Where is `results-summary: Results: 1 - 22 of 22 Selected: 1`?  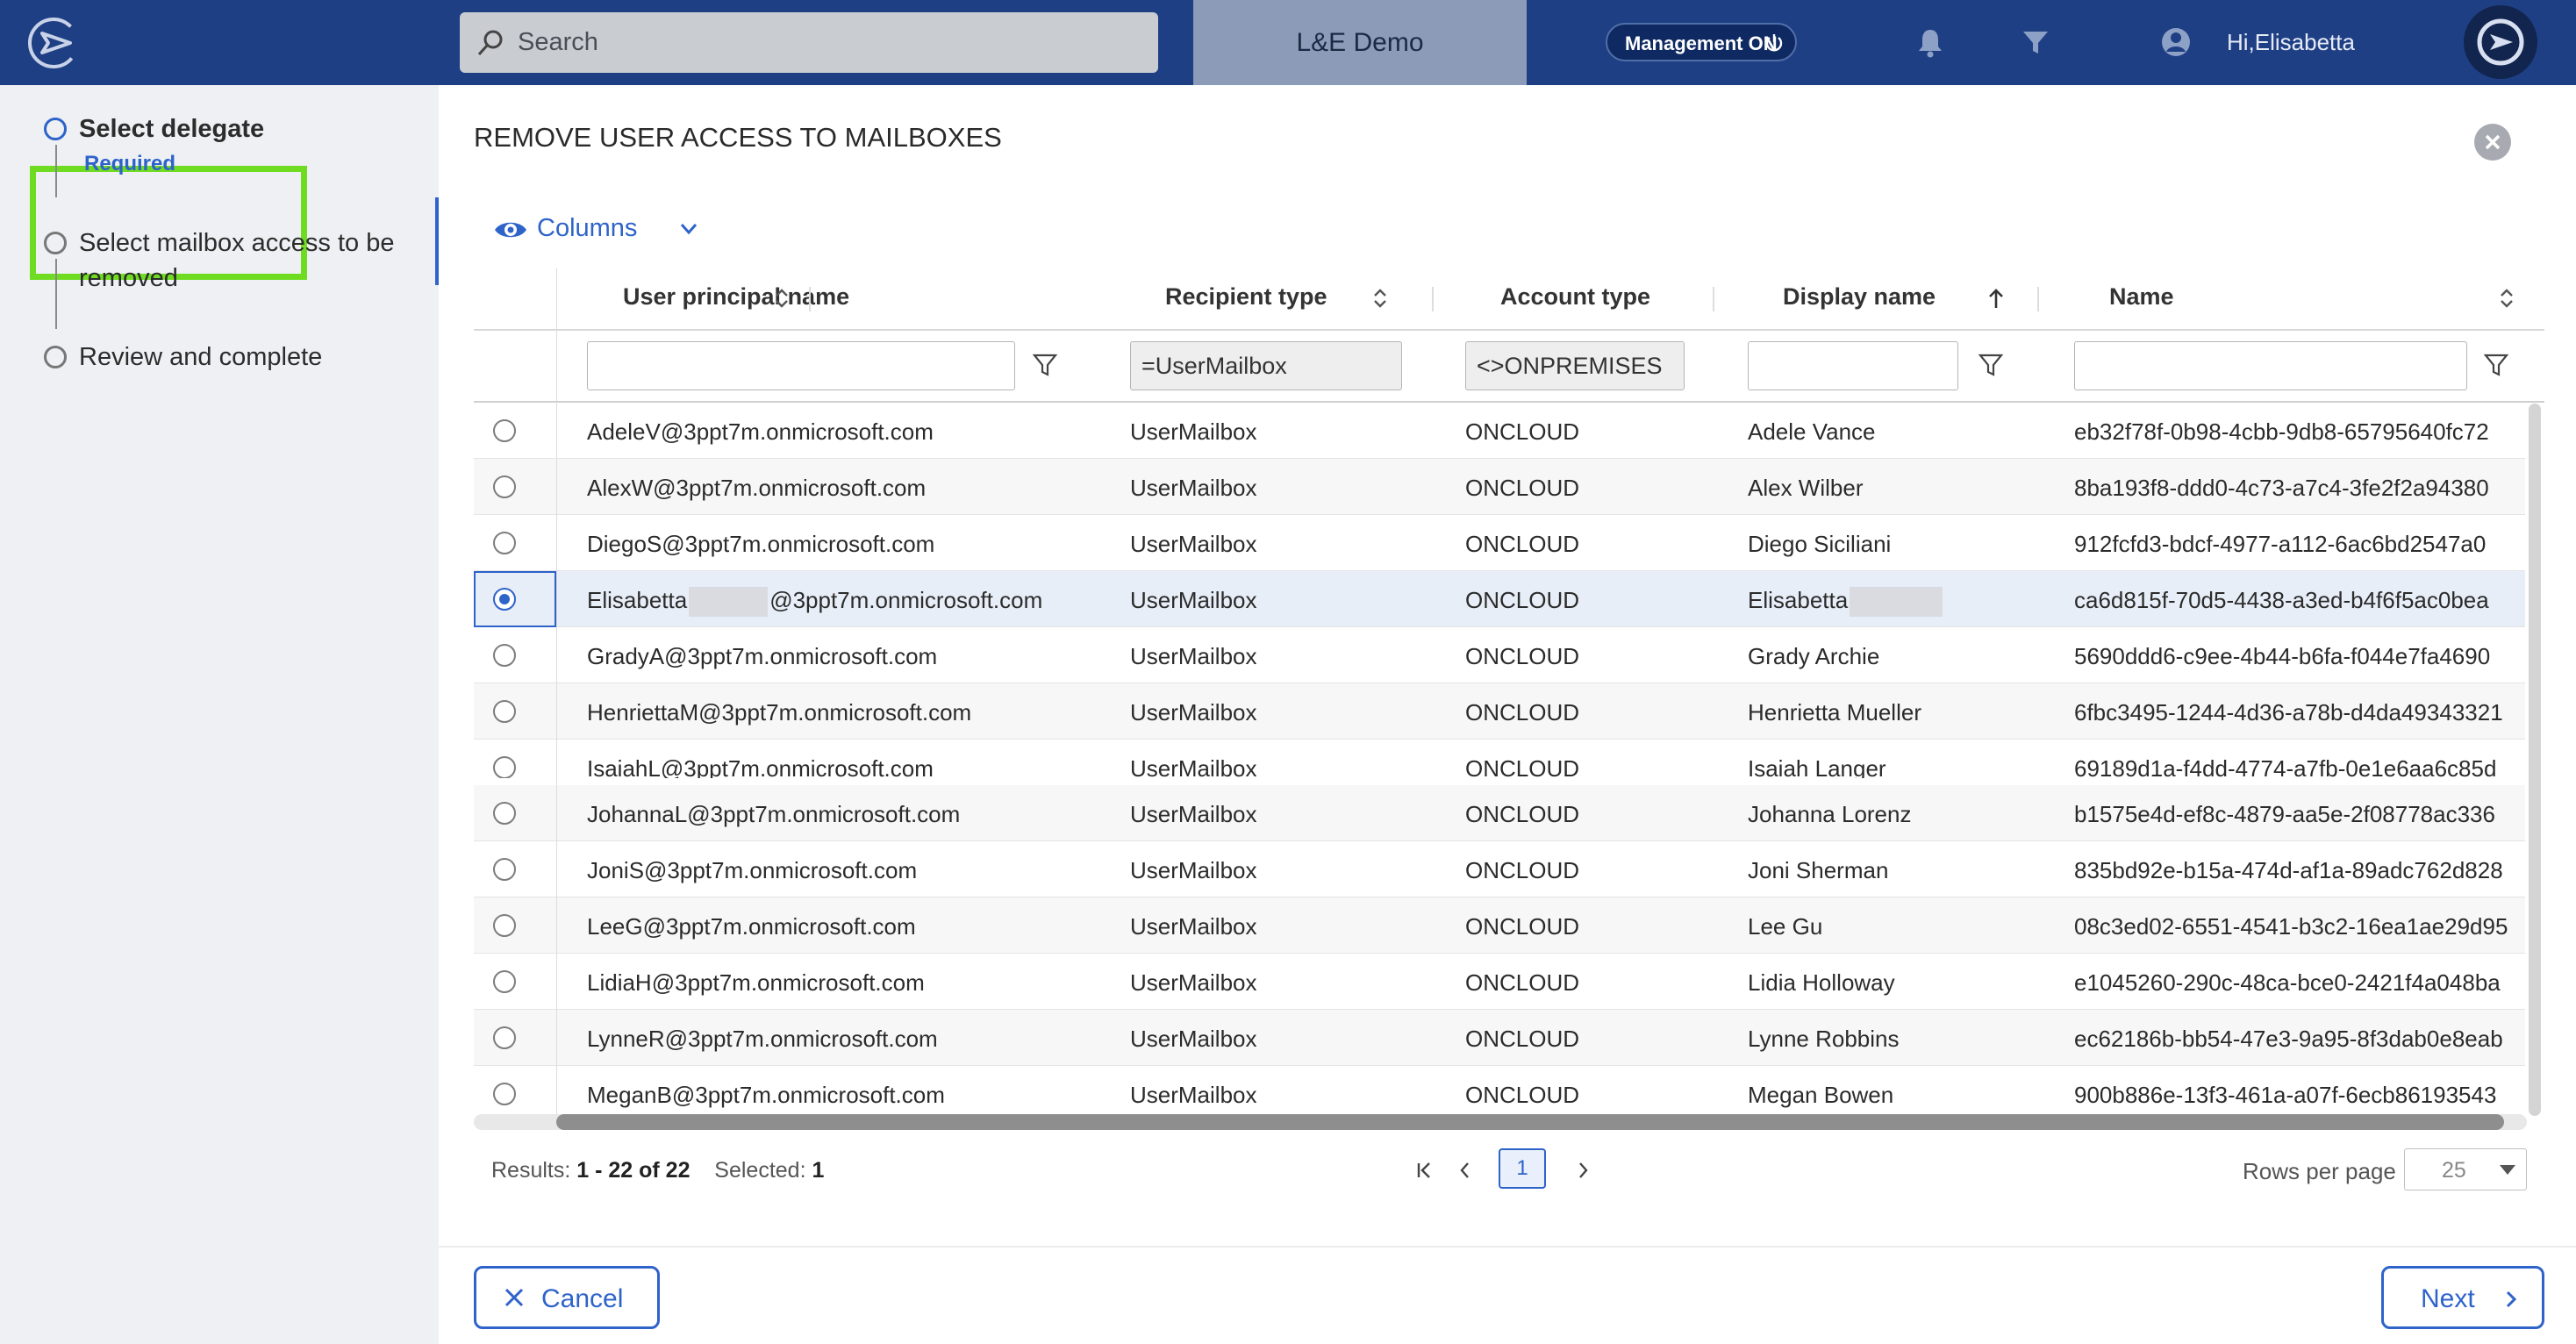
results-summary: Results: 1 - 22 of 22 Selected: 1 is located at coordinates (657, 1170).